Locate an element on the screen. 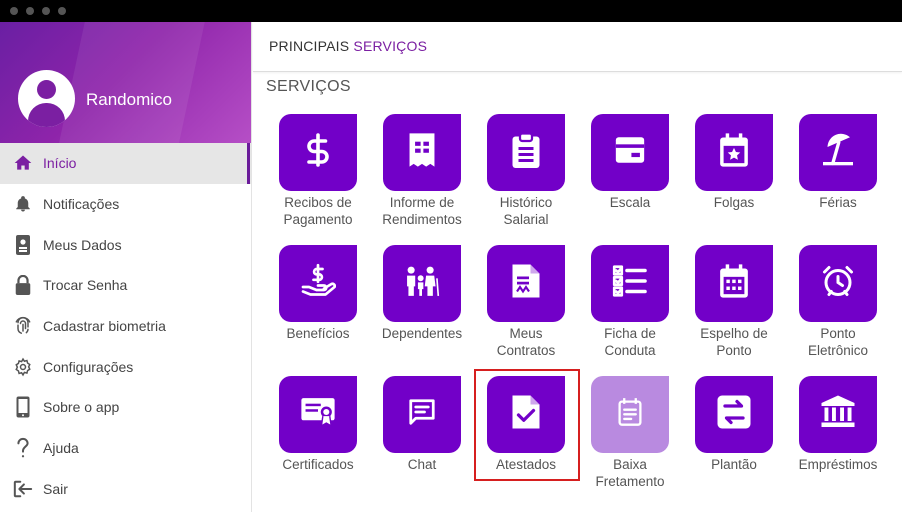 The image size is (902, 512). service-ponto-eletronico: Ponto Eletrônico is located at coordinates (838, 302).